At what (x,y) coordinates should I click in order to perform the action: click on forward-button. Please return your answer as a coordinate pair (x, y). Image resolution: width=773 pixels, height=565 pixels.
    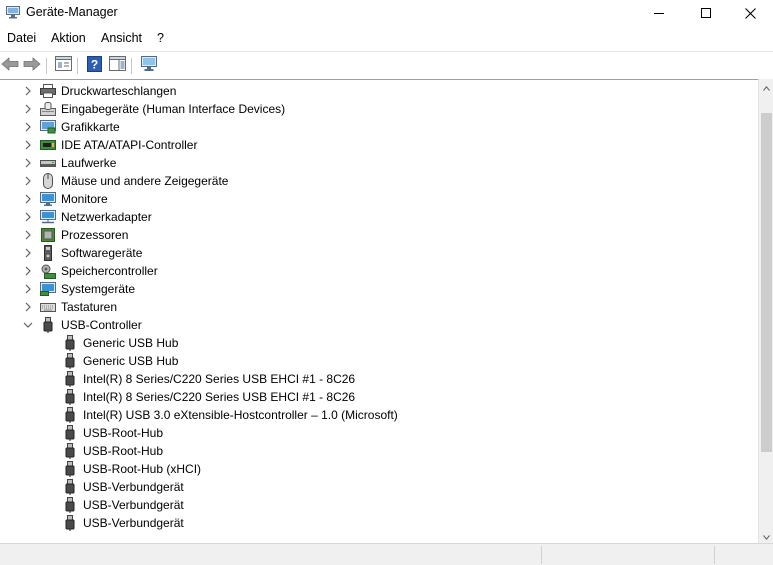
    Looking at the image, I should click on (32, 65).